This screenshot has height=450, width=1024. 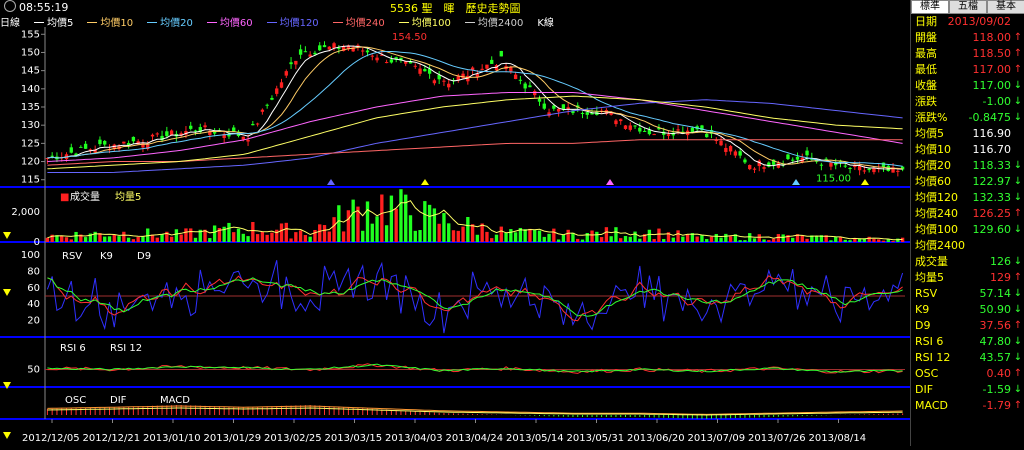 What do you see at coordinates (118, 400) in the screenshot?
I see `macd-legend-label: DIF` at bounding box center [118, 400].